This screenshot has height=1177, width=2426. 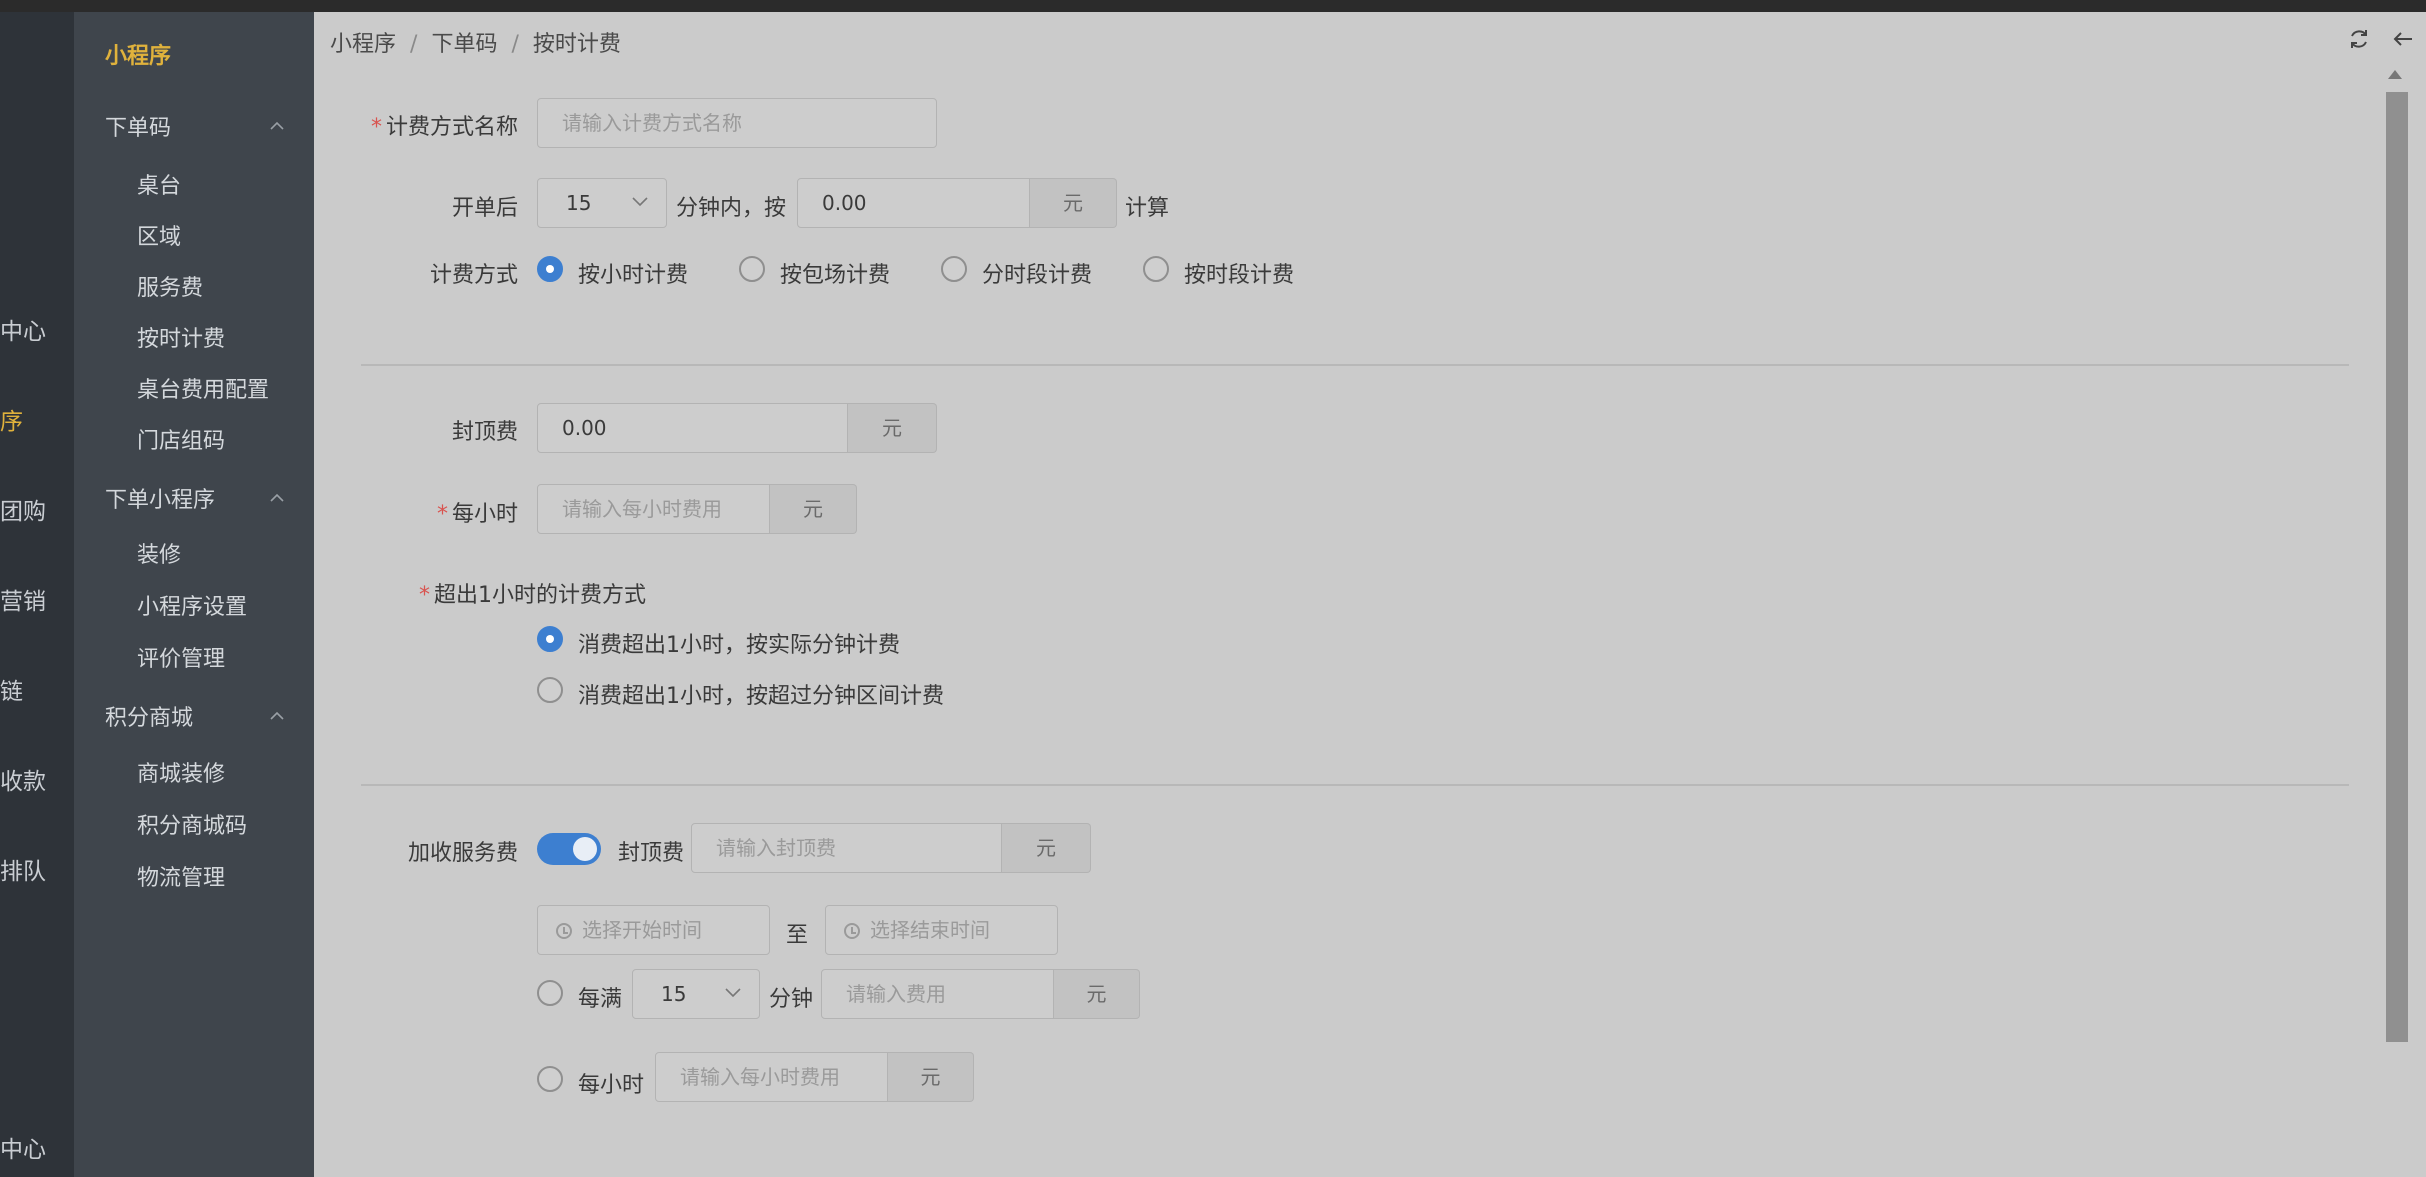 What do you see at coordinates (181, 876) in the screenshot?
I see `sub-nav-item: 物流管理` at bounding box center [181, 876].